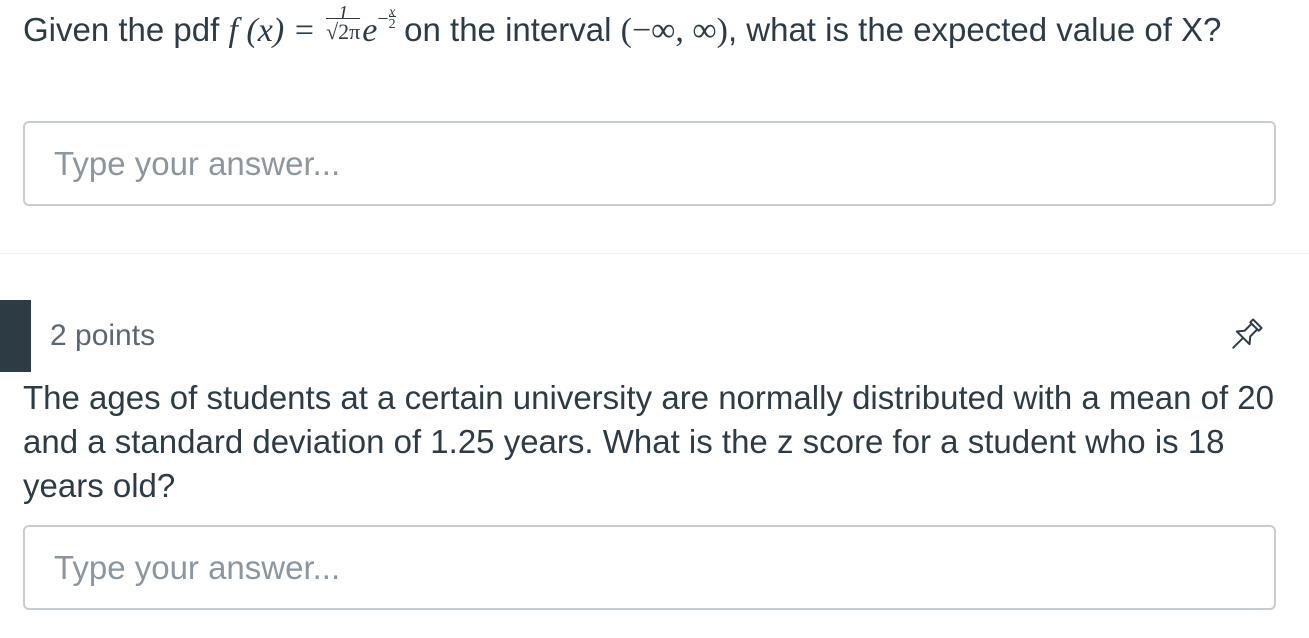 The image size is (1309, 638). I want to click on formula-denominator: √2π, so click(343, 32).